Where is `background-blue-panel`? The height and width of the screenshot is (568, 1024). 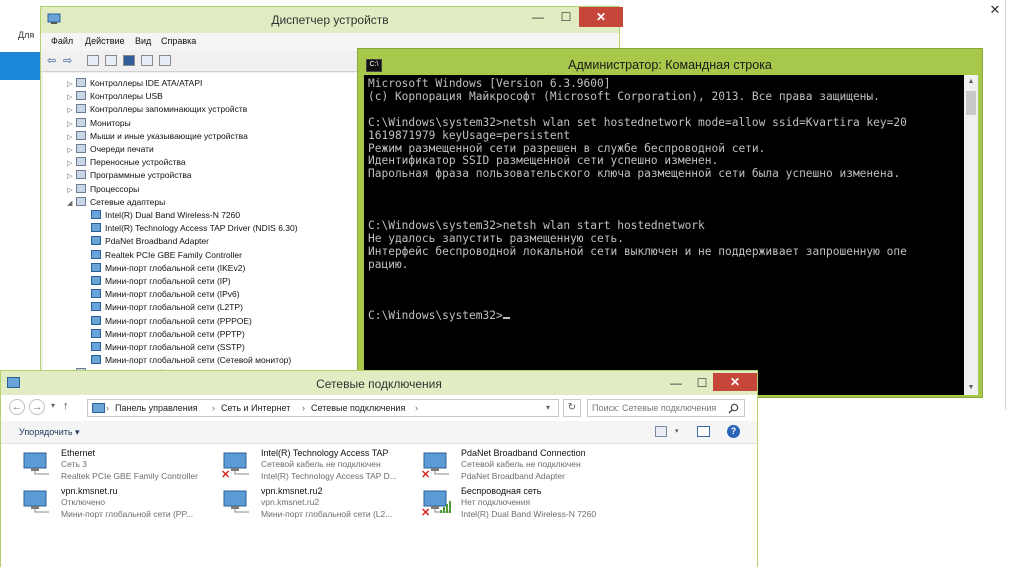 background-blue-panel is located at coordinates (21, 66).